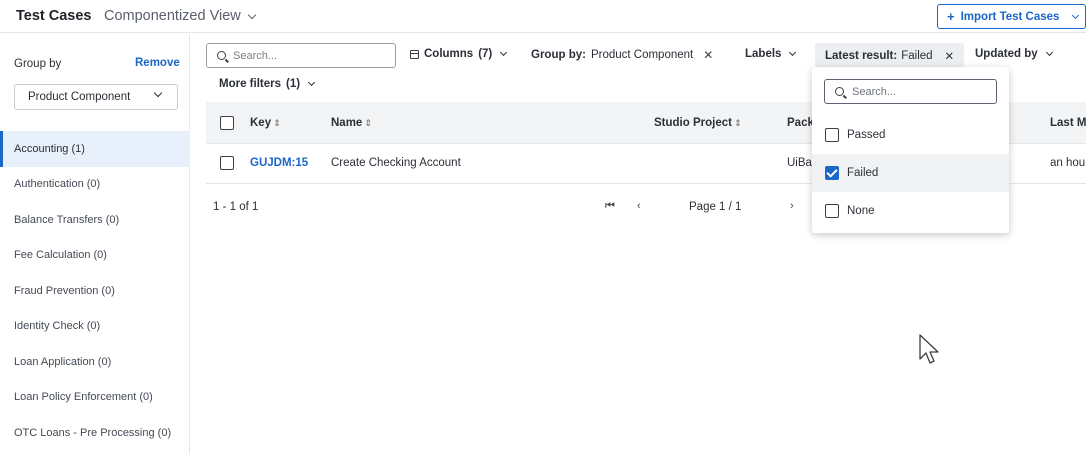 This screenshot has width=1086, height=454. I want to click on option-passed-label: Passed, so click(866, 135).